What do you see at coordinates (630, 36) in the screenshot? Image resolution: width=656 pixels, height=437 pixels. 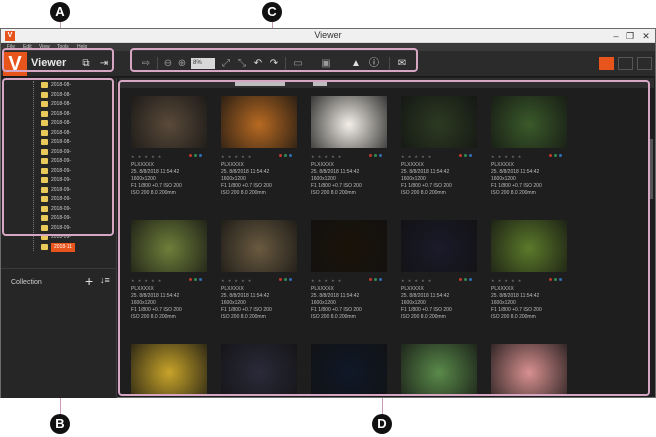 I see `maximize-button: ❐` at bounding box center [630, 36].